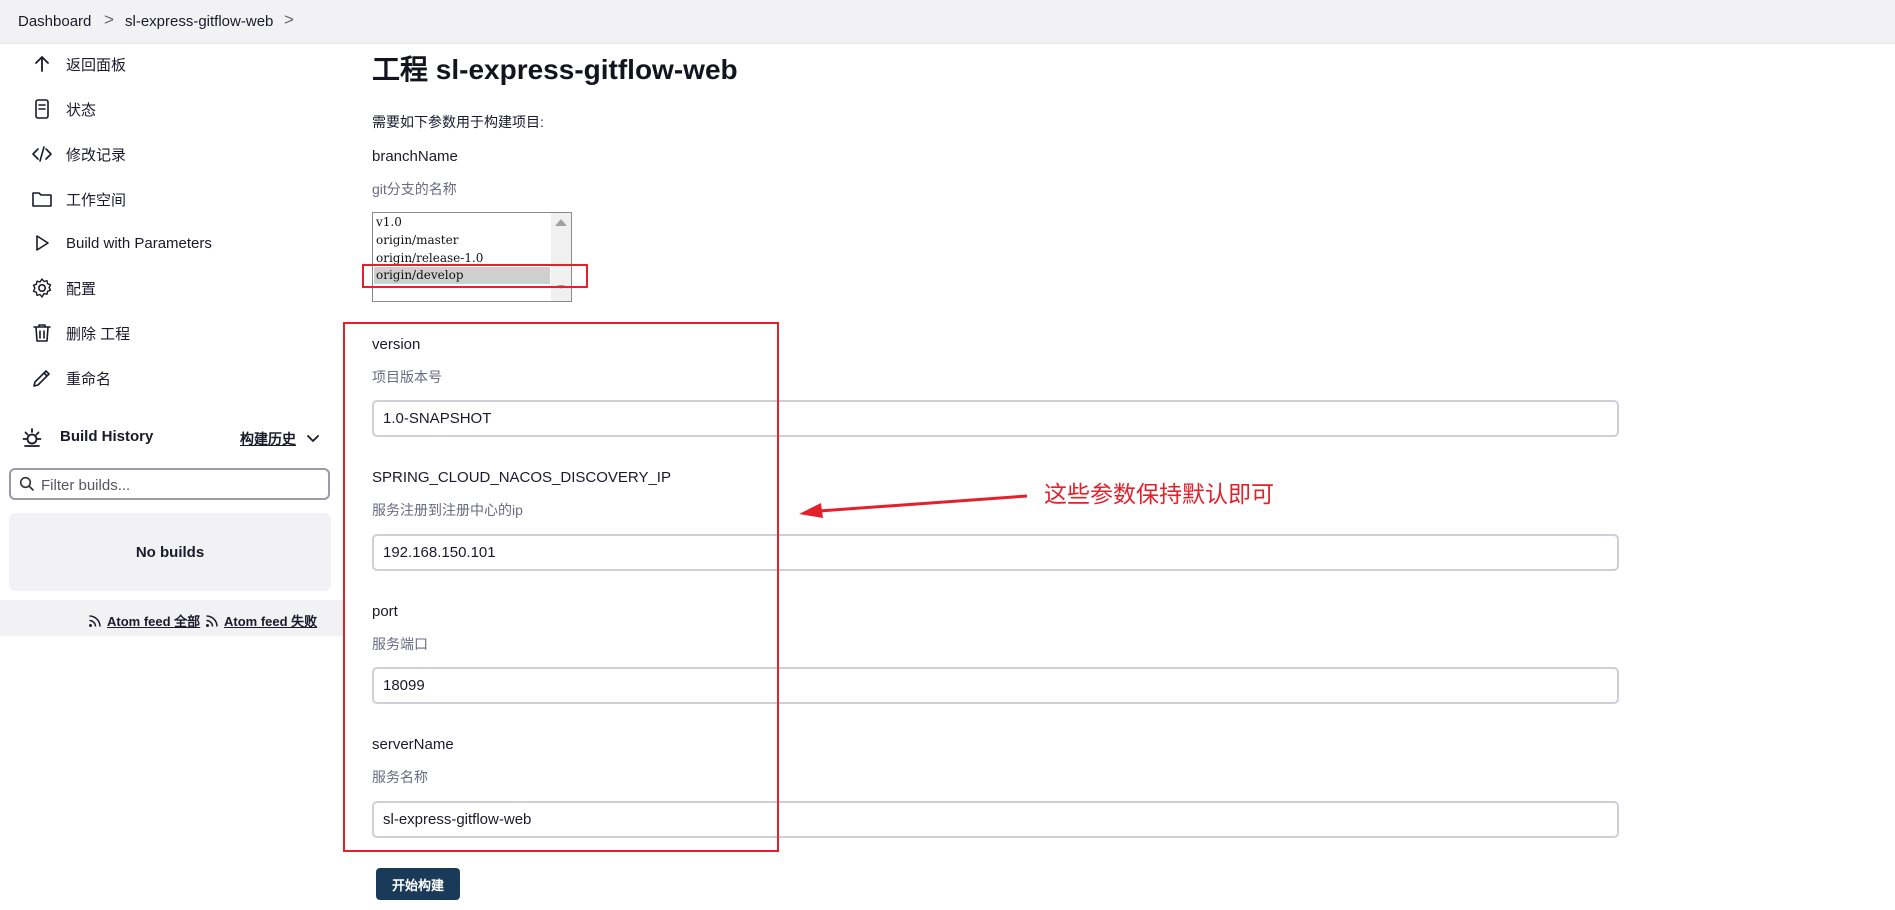 The width and height of the screenshot is (1895, 910). Describe the element at coordinates (475, 276) in the screenshot. I see `highlight-selected-branch` at that location.